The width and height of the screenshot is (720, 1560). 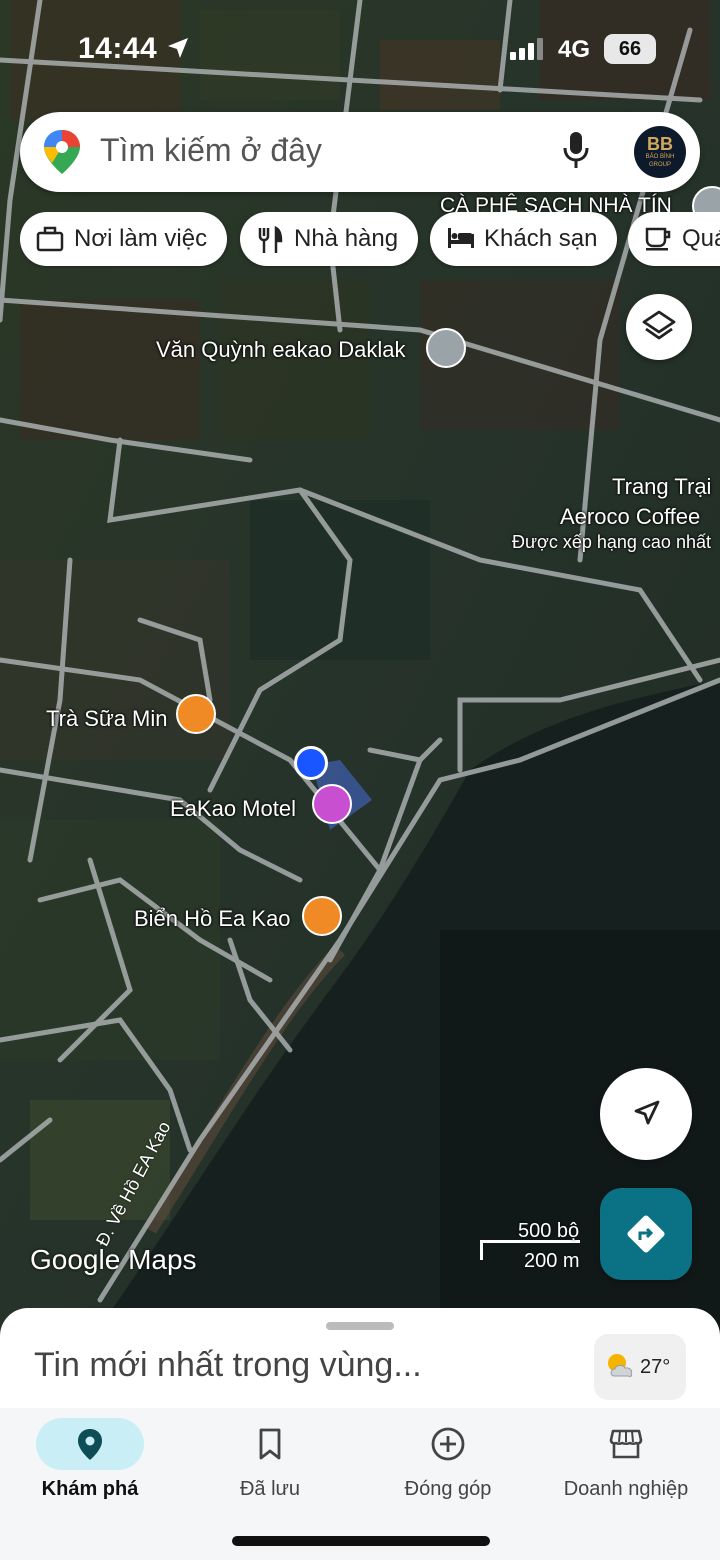 What do you see at coordinates (448, 1444) in the screenshot?
I see `add-circle-icon` at bounding box center [448, 1444].